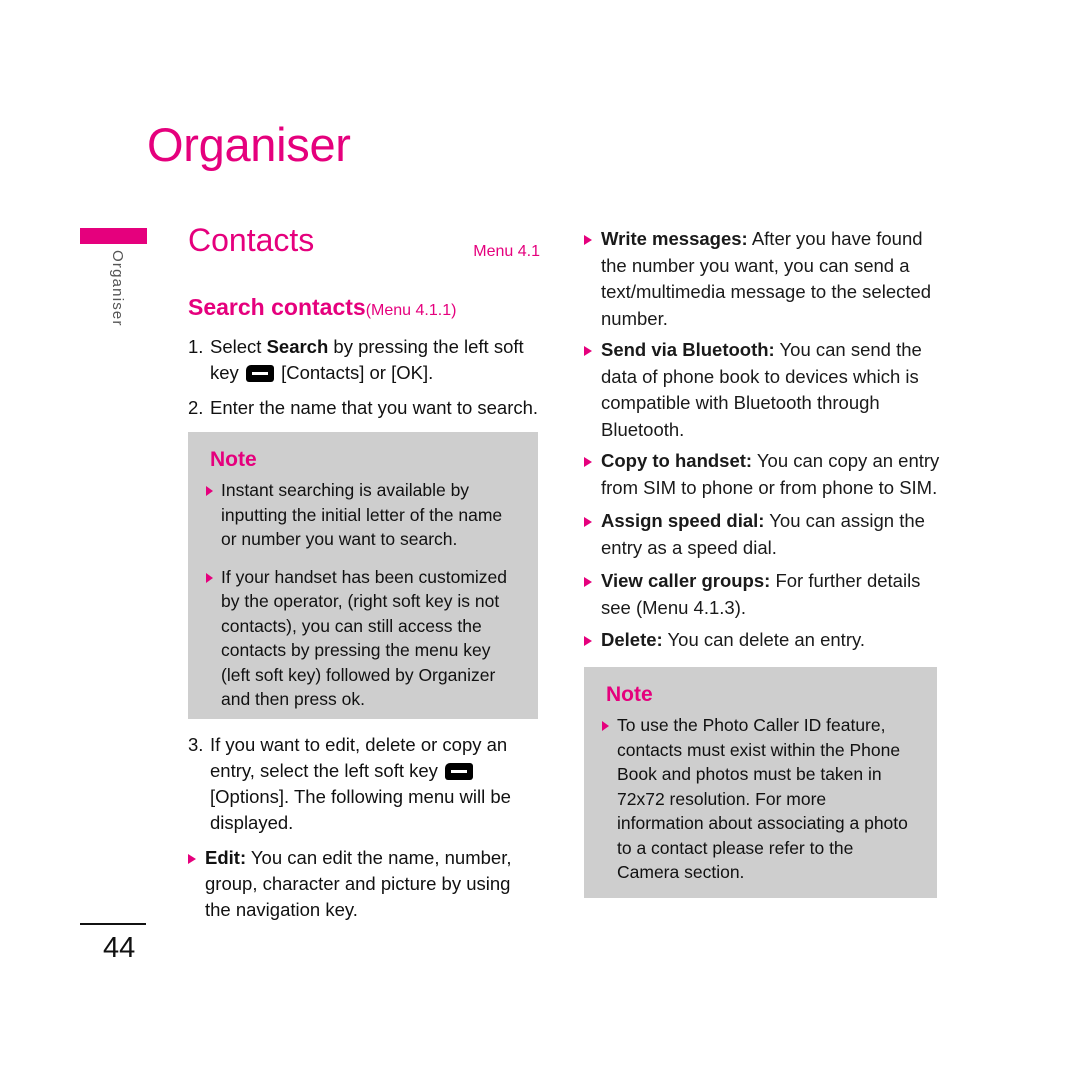  What do you see at coordinates (119, 948) in the screenshot?
I see `page-number: 44` at bounding box center [119, 948].